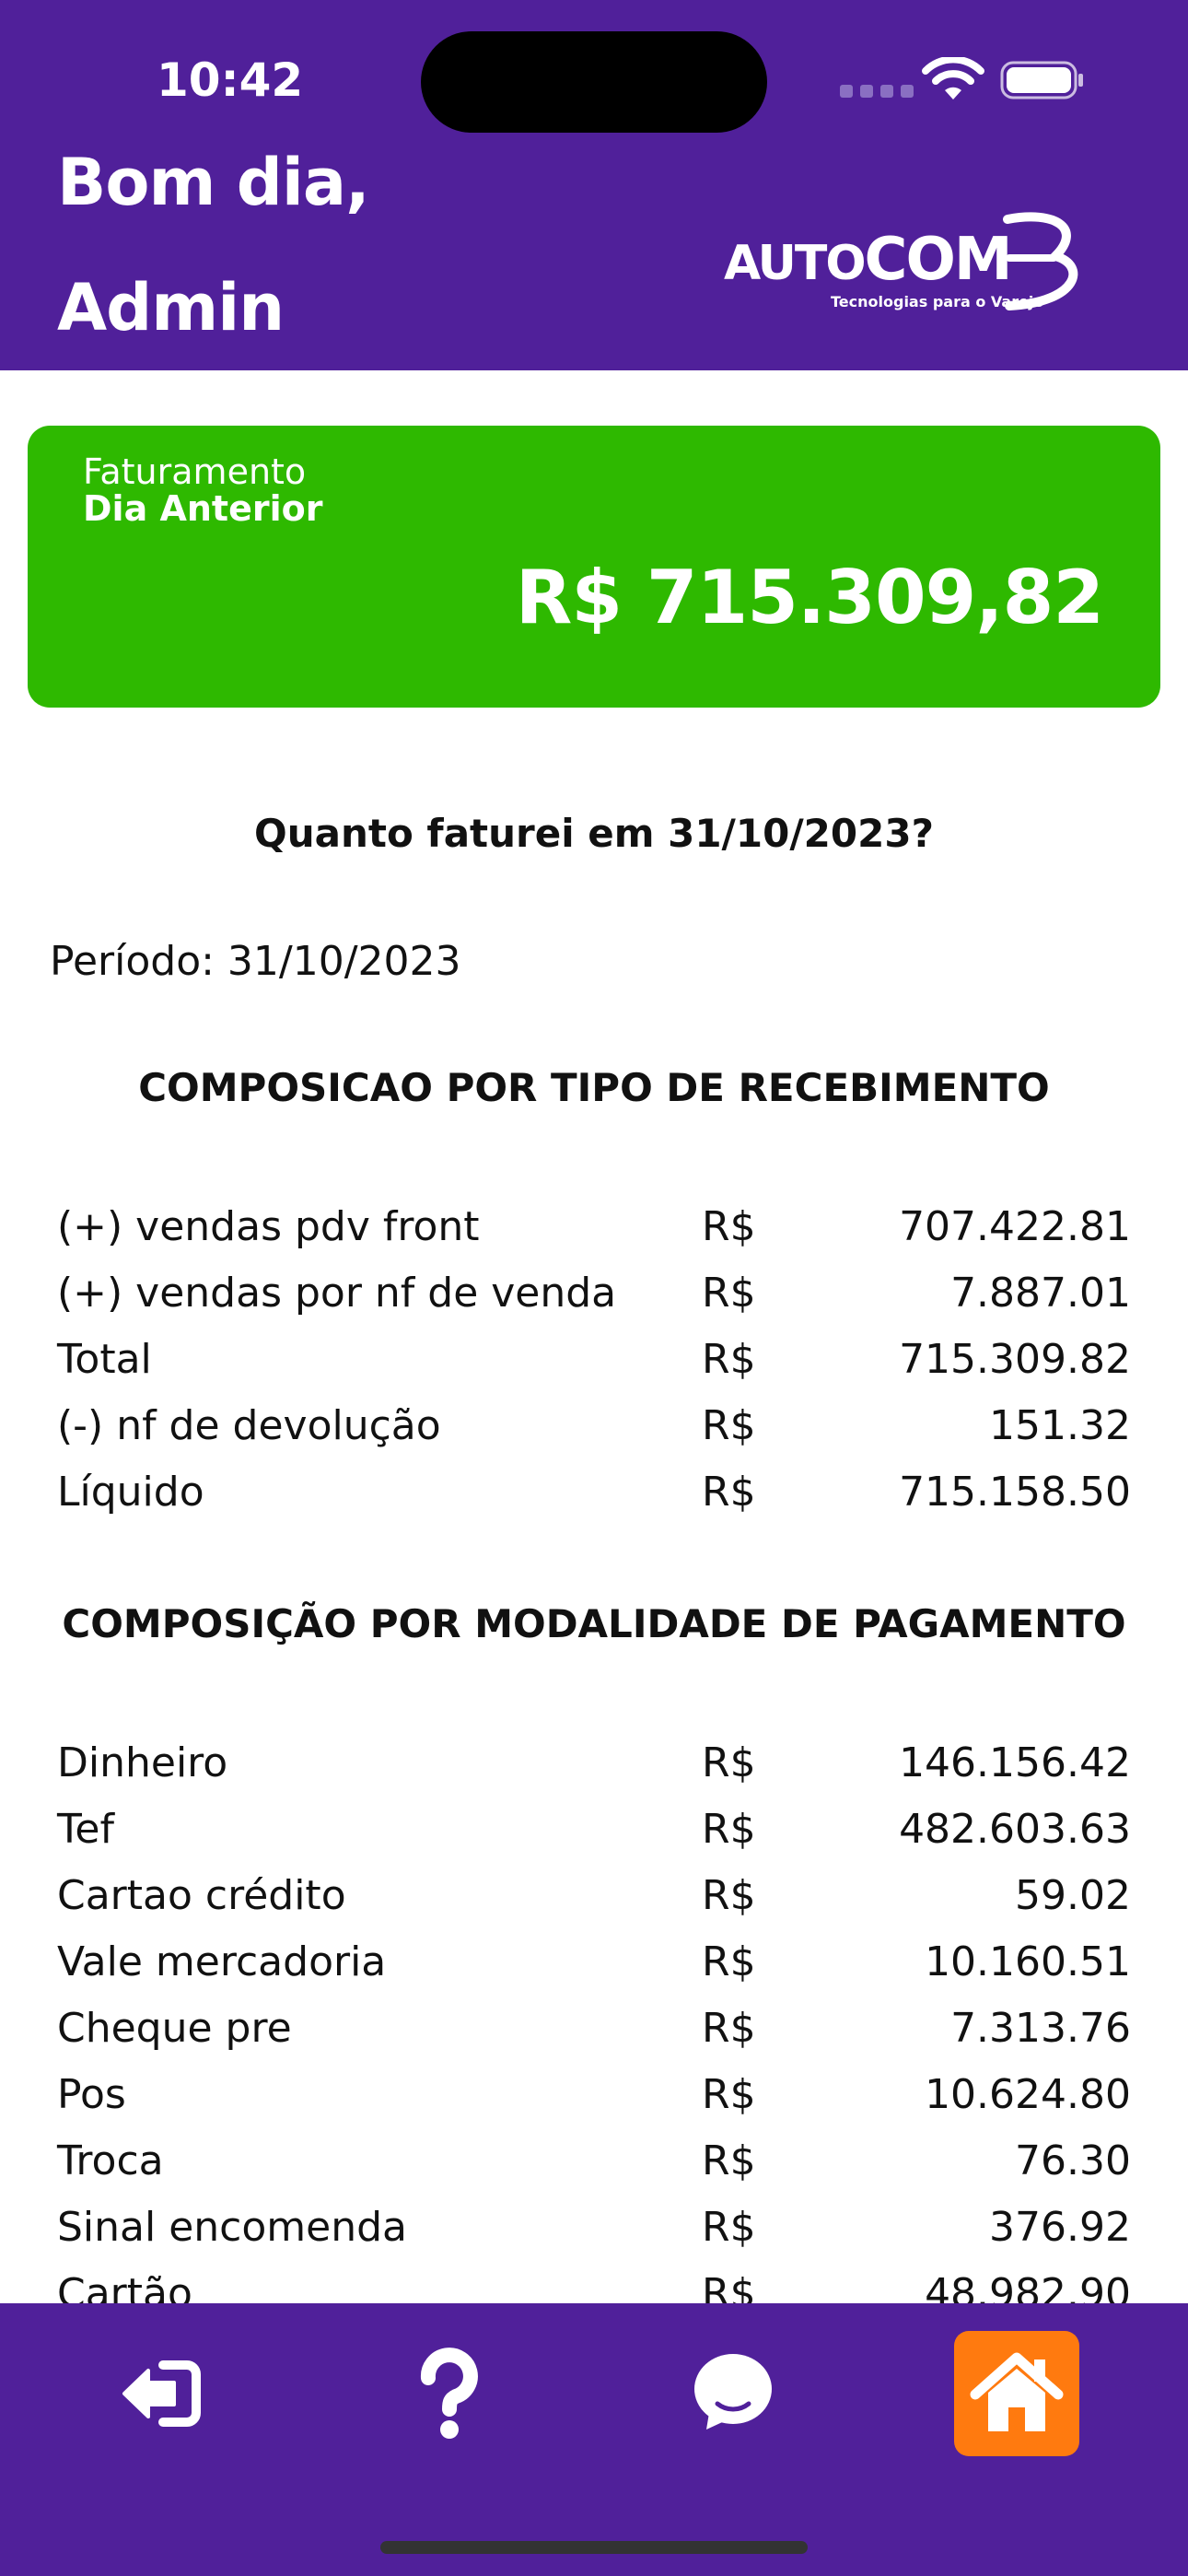  What do you see at coordinates (1015, 1829) in the screenshot?
I see `row-value: 482.603.63` at bounding box center [1015, 1829].